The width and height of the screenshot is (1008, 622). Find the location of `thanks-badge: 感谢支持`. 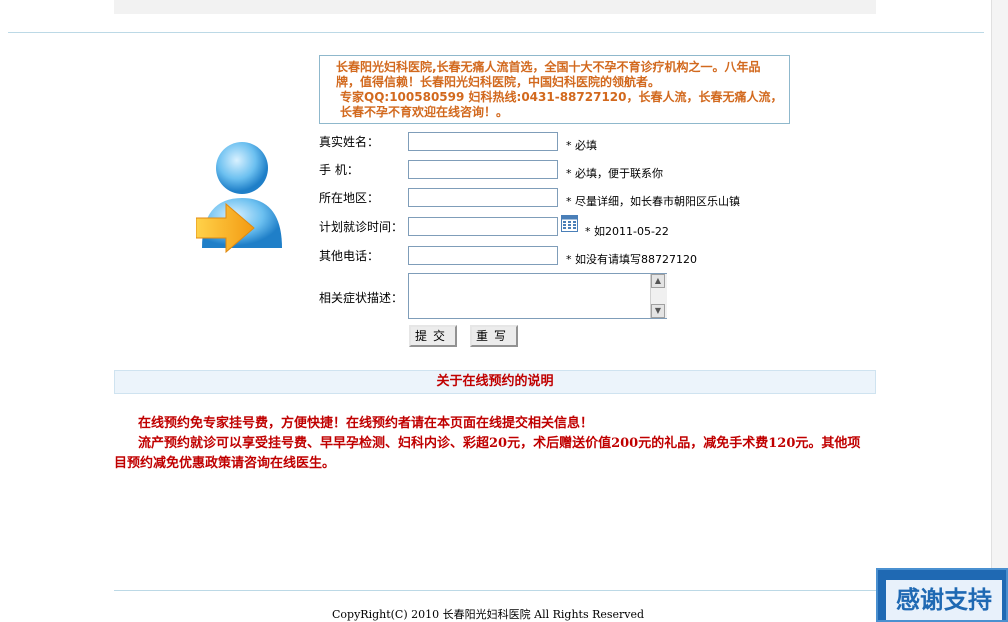

thanks-badge: 感谢支持 is located at coordinates (942, 595).